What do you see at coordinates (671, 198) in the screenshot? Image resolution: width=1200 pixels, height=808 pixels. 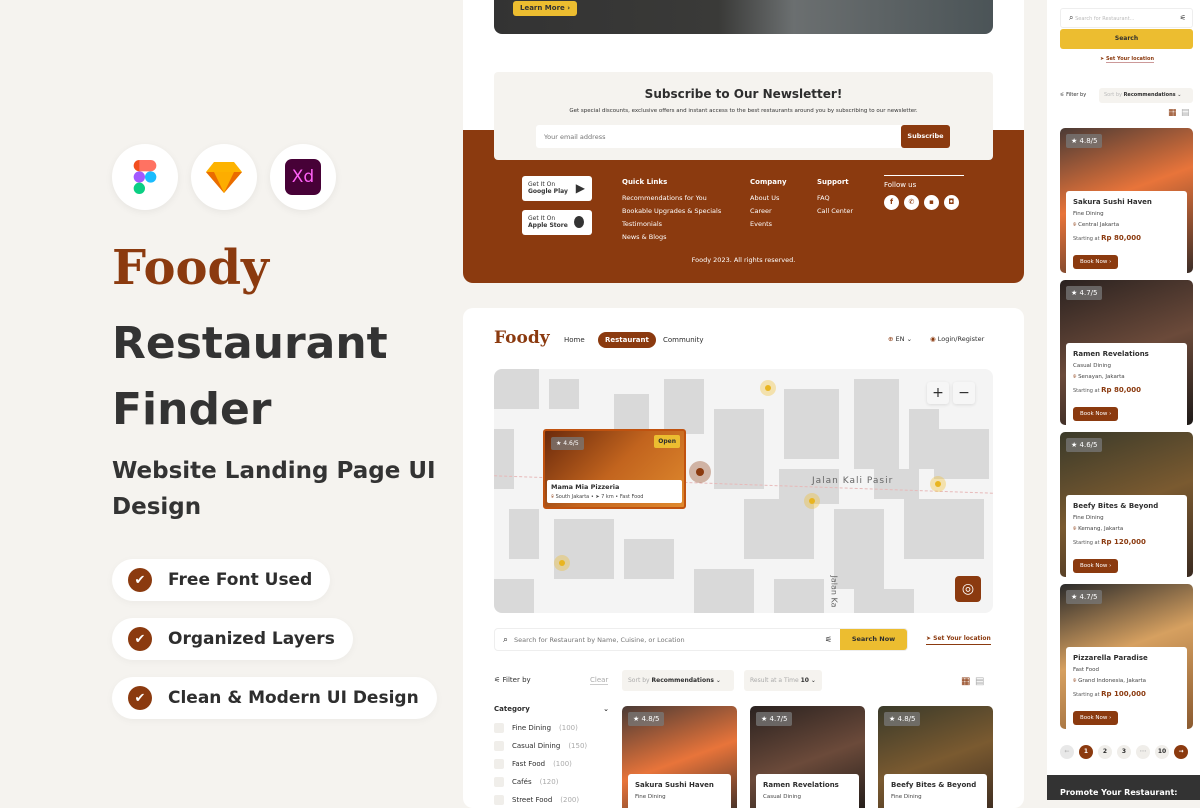 I see `footer-link: Recommendations for You` at bounding box center [671, 198].